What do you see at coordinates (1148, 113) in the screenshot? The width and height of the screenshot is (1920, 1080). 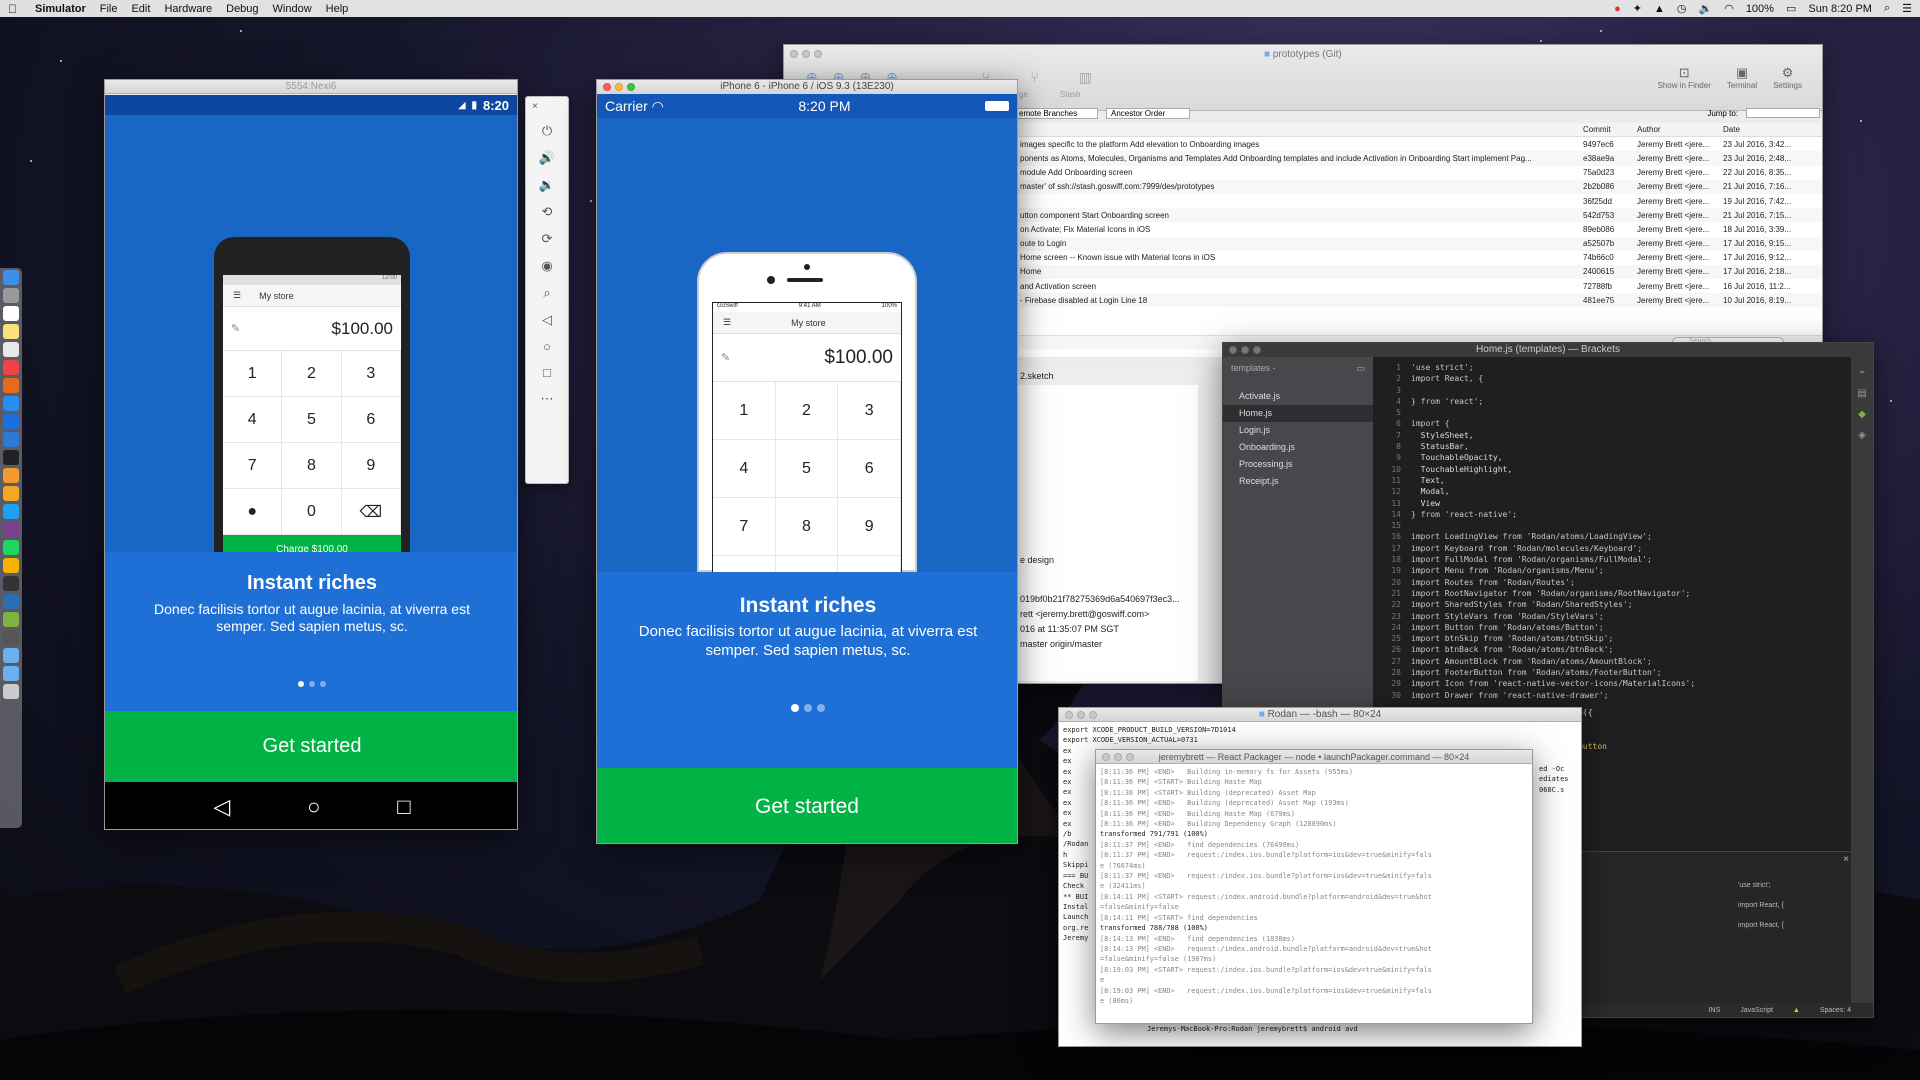 I see `order-select: Ancestor Order` at bounding box center [1148, 113].